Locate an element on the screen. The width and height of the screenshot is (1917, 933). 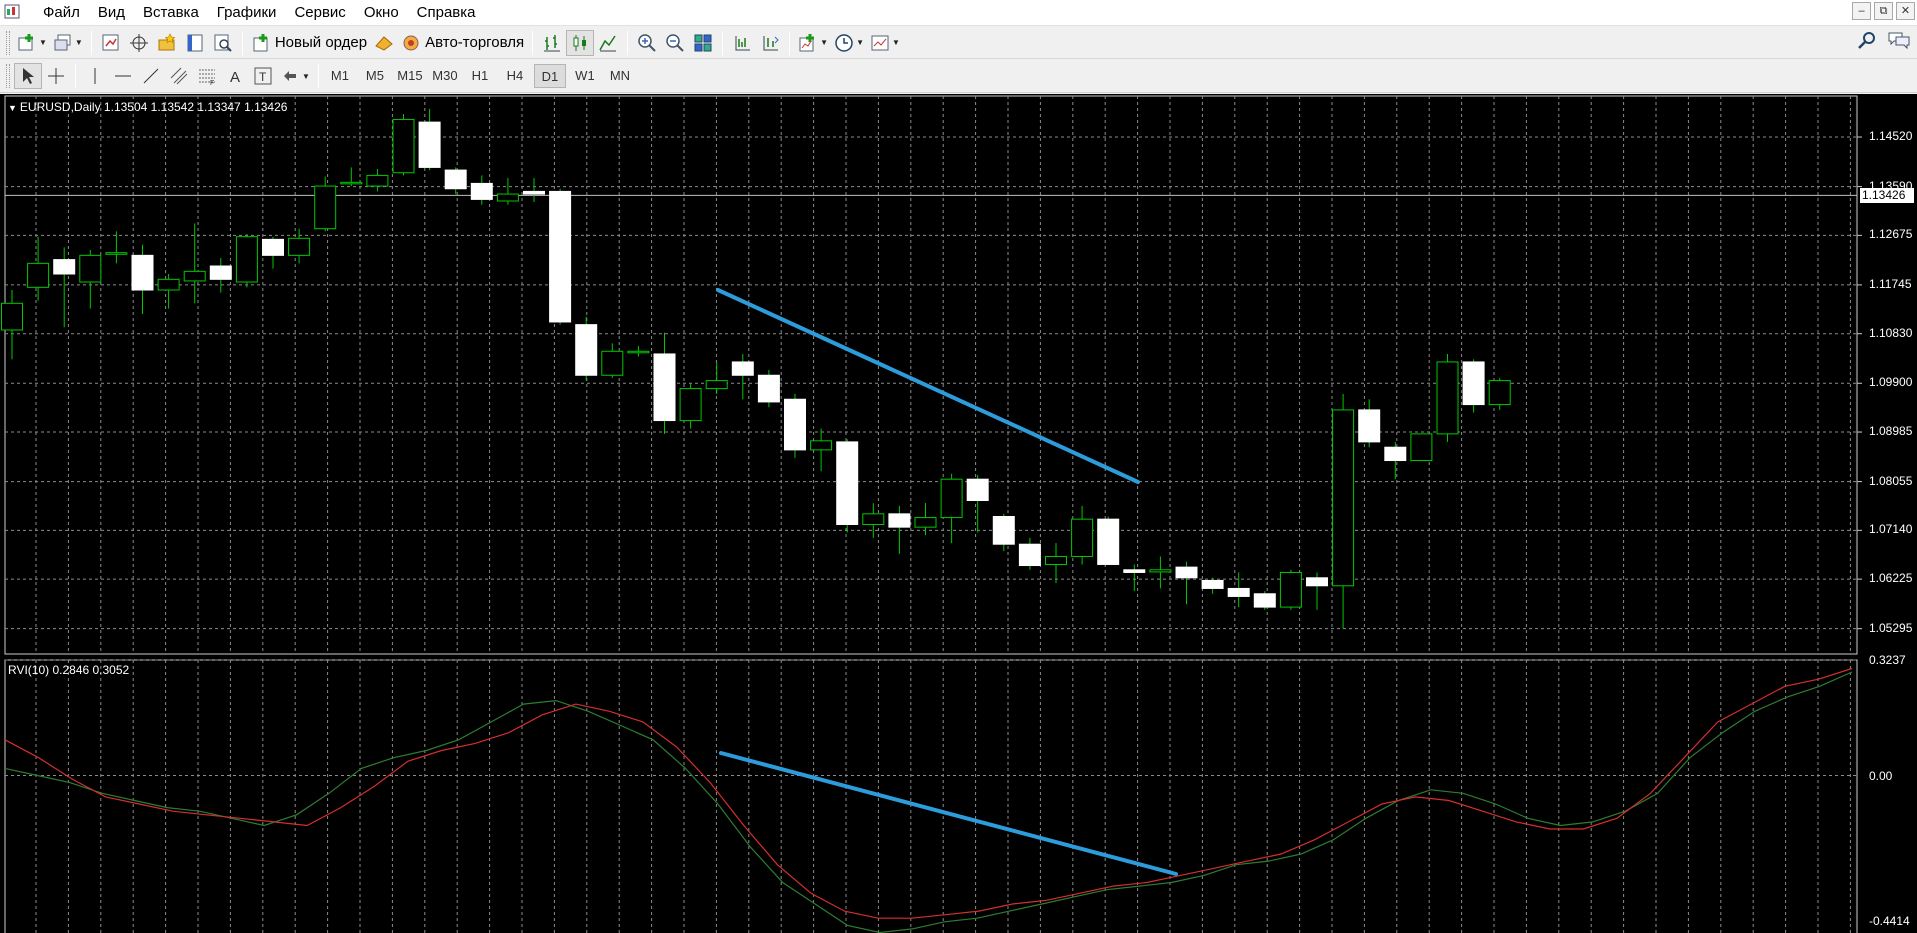
timeframe-m1: M1 is located at coordinates (340, 76).